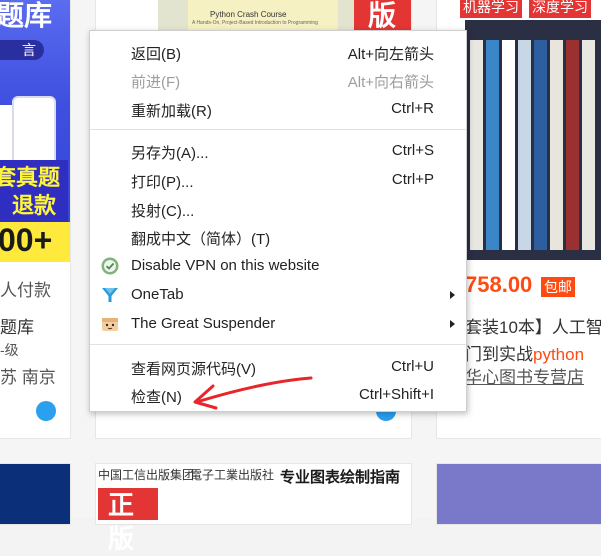 This screenshot has height=556, width=601. What do you see at coordinates (26, 240) in the screenshot?
I see `promo-number: 00+` at bounding box center [26, 240].